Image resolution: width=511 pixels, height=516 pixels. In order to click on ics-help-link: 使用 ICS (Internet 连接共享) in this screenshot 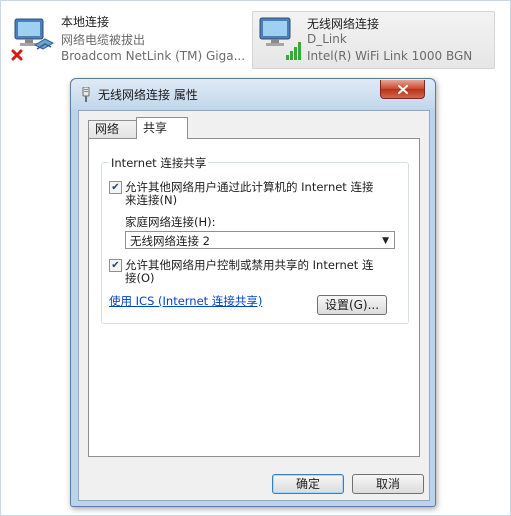, I will do `click(185, 301)`.